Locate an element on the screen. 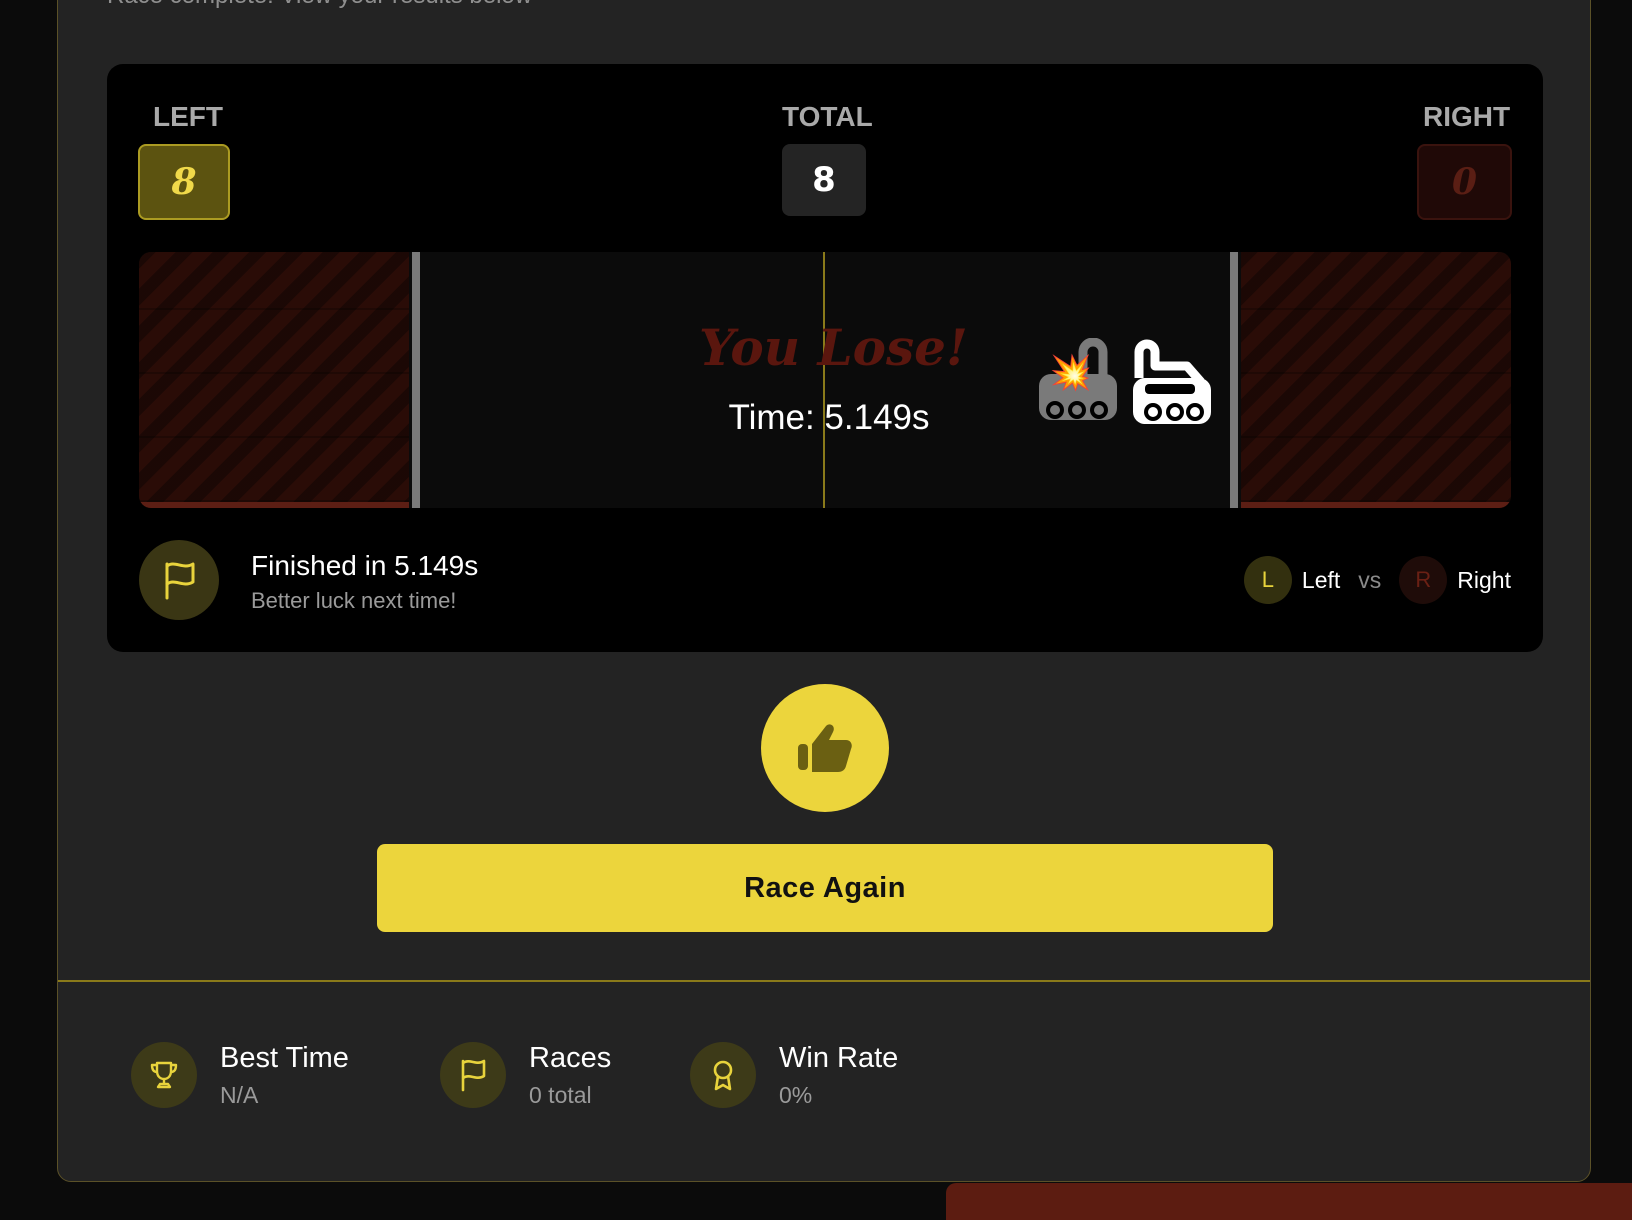  left-score-label: LEFT is located at coordinates (188, 116).